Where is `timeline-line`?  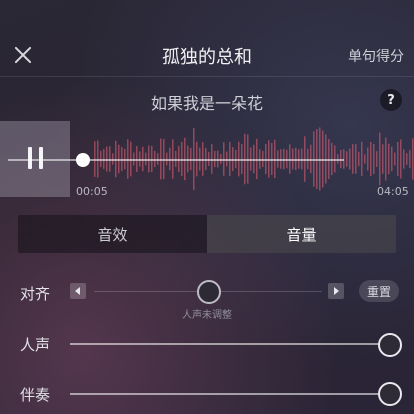 timeline-line is located at coordinates (176, 160).